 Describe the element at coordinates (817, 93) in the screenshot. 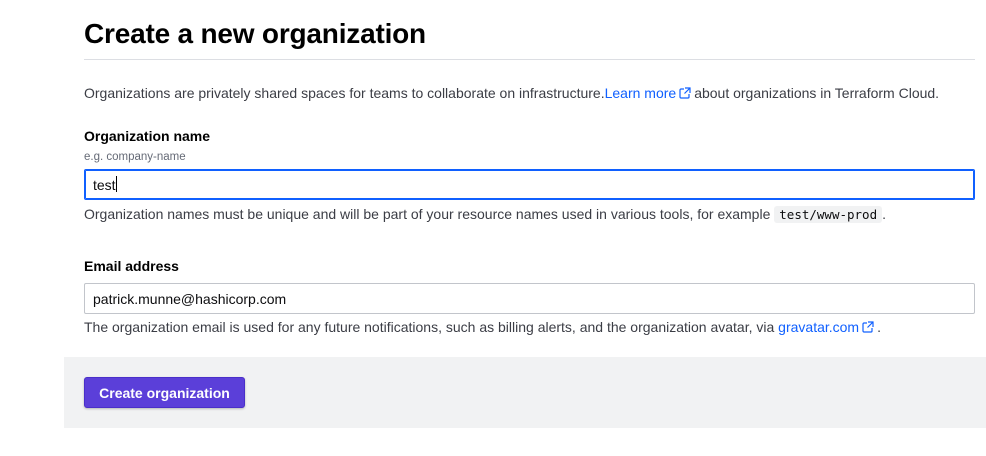

I see `intro-text-after: about organizations in Terraform Cloud.` at that location.